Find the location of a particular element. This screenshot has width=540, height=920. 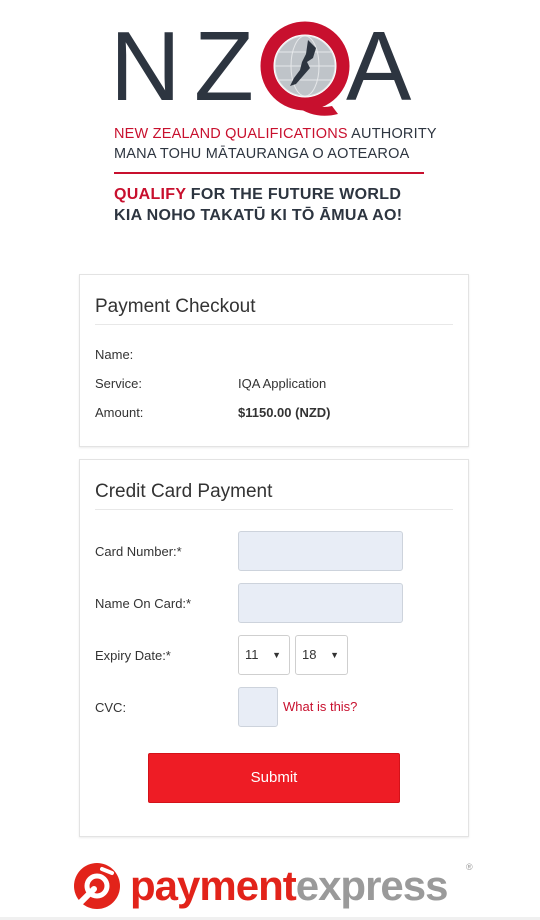

wordmark-payment: payment is located at coordinates (213, 885).